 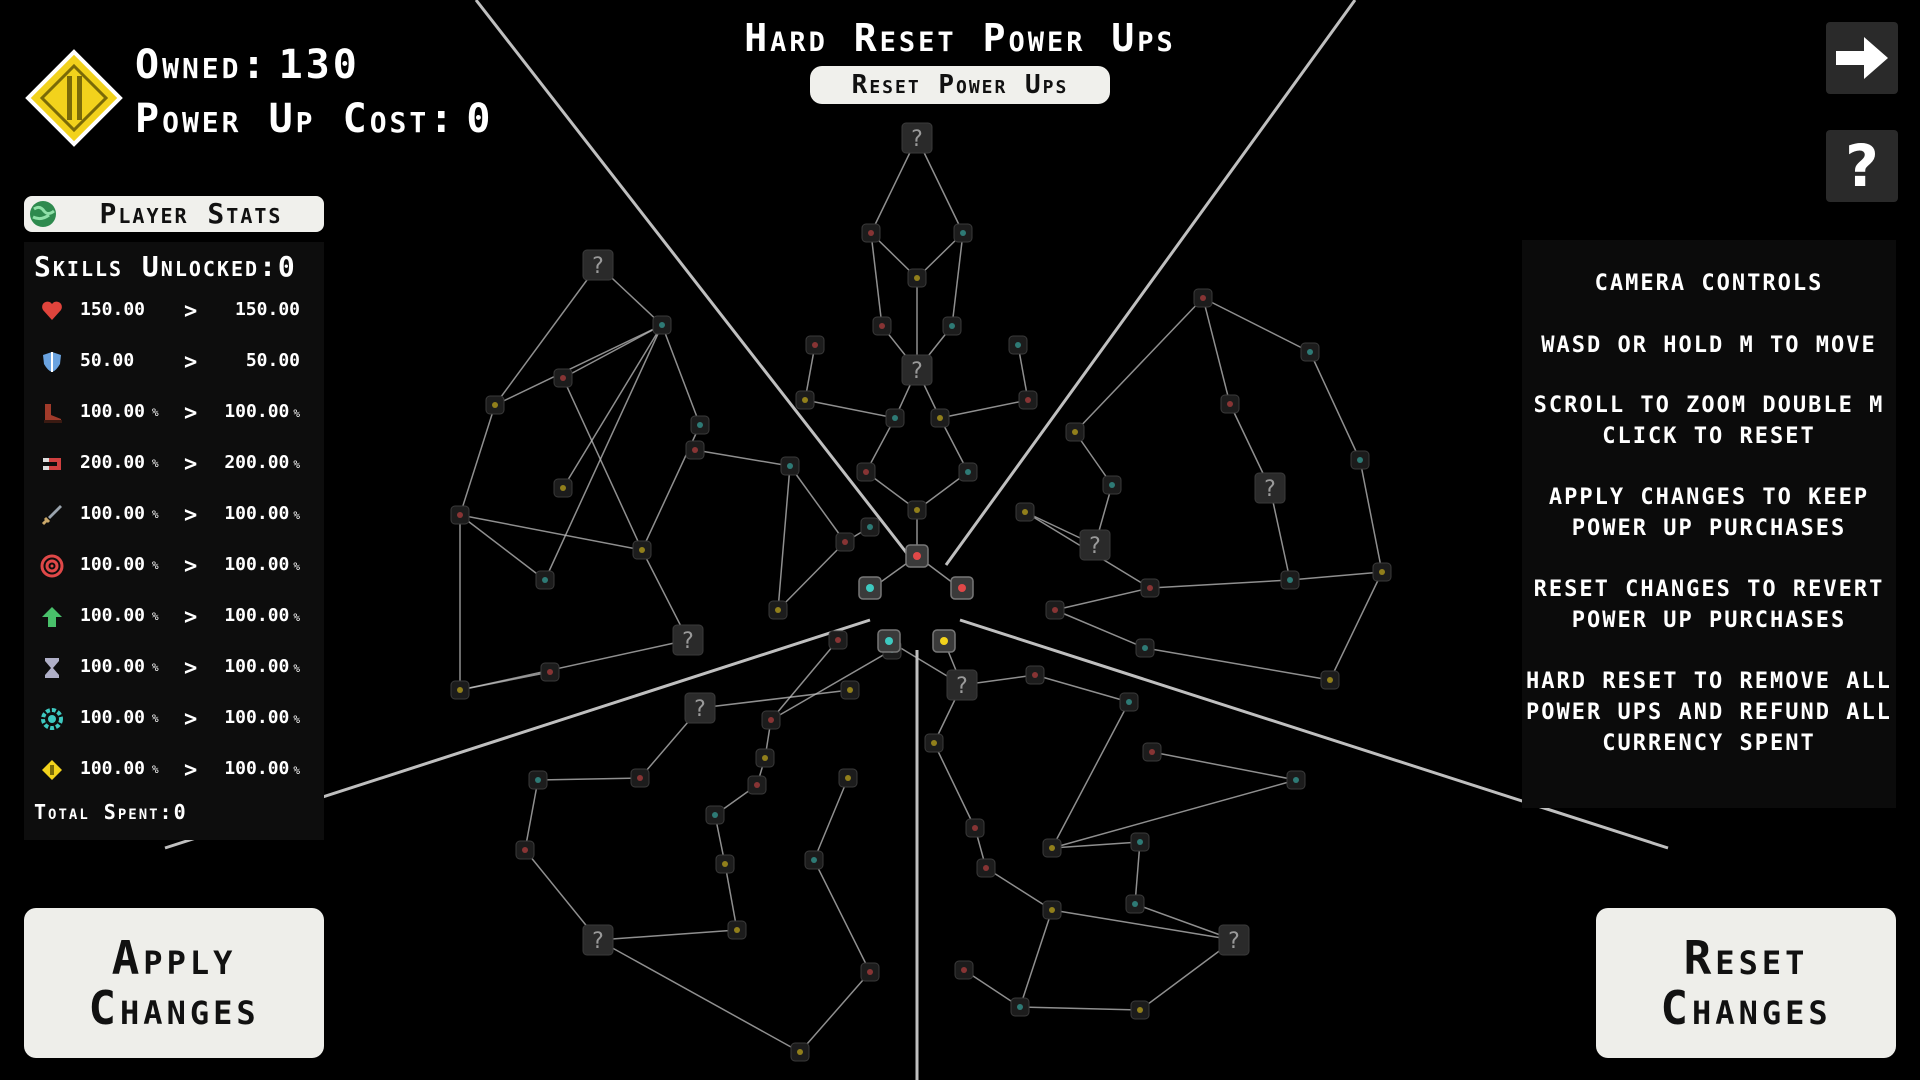 I want to click on reset-changes-button: Reset Changes, so click(x=1746, y=983).